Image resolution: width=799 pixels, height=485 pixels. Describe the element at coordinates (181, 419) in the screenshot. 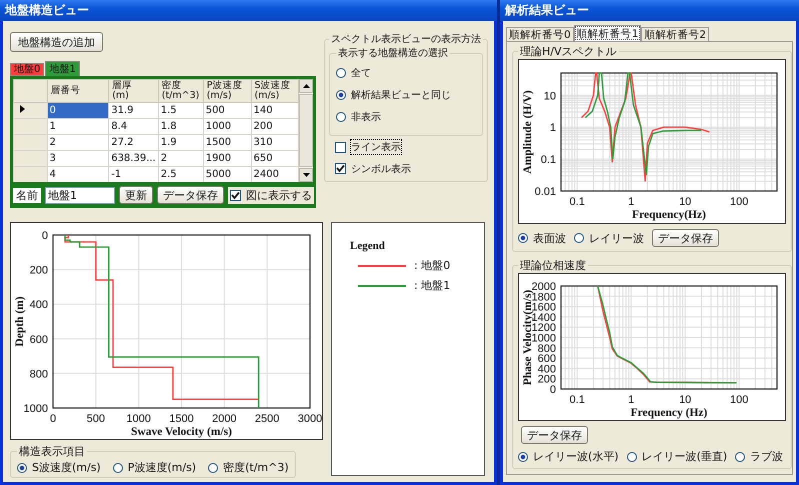

I see `tick-label: 1500` at that location.